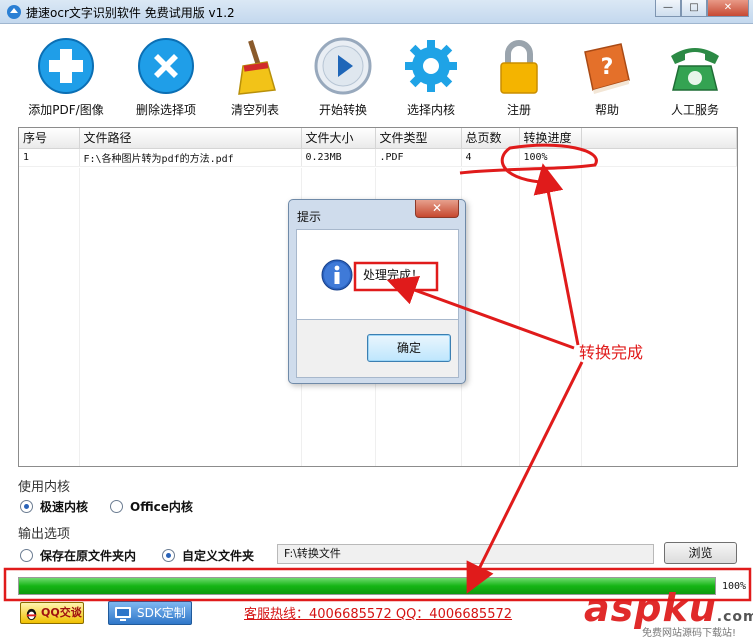  Describe the element at coordinates (437, 209) in the screenshot. I see `dialog-close-button: ✕` at that location.